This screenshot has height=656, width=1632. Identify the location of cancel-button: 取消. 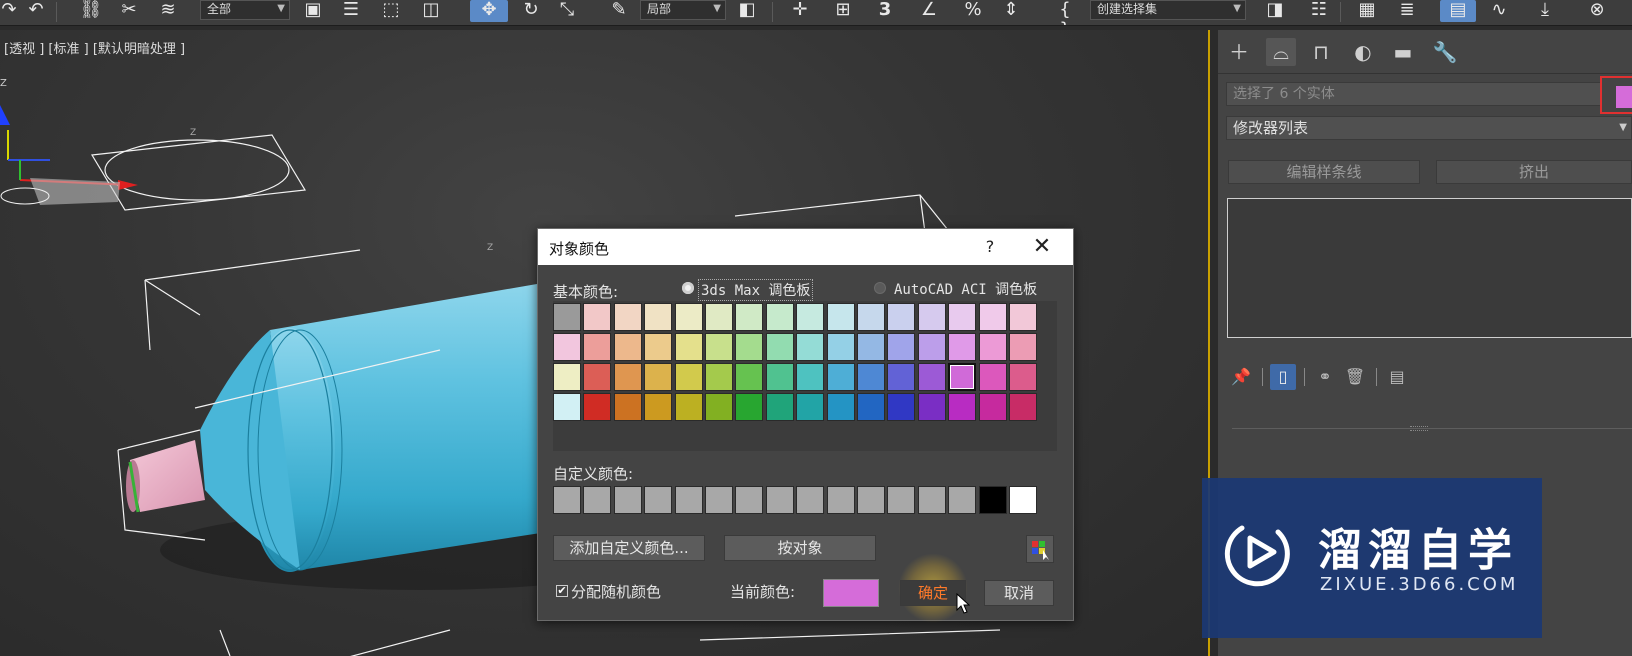
(1019, 593).